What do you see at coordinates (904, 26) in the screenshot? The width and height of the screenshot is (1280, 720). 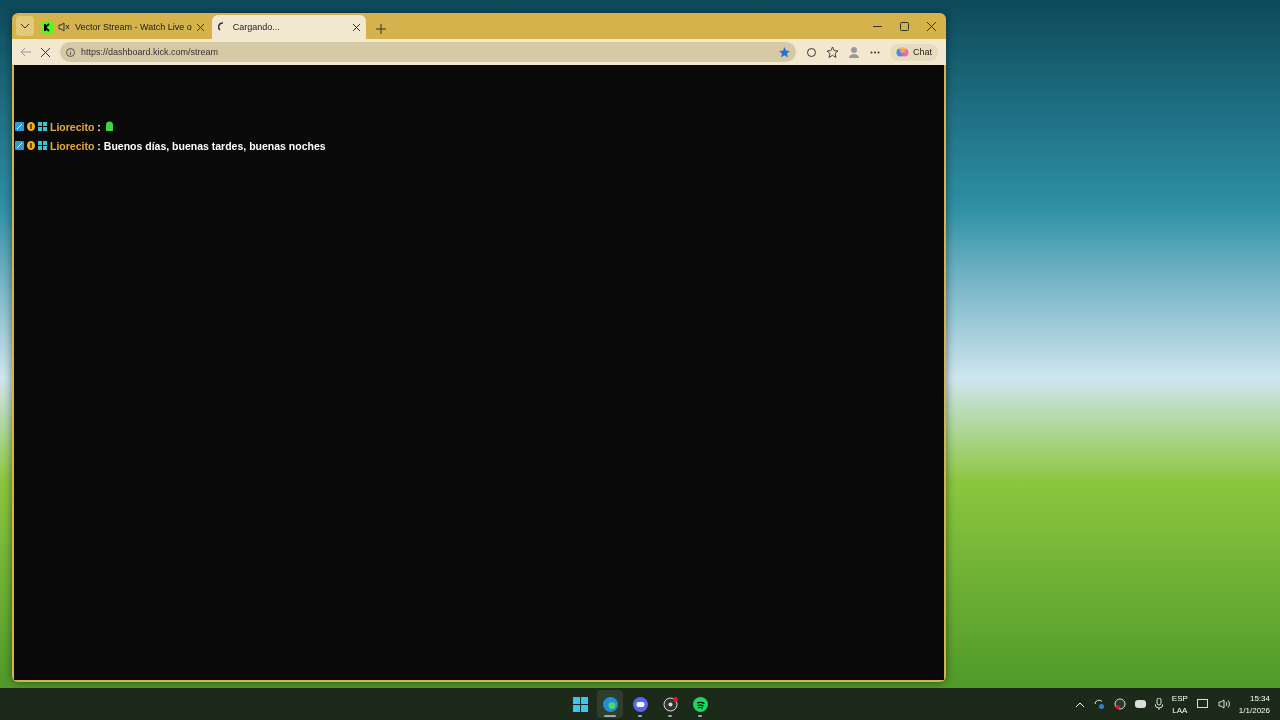 I see `maximize-icon` at bounding box center [904, 26].